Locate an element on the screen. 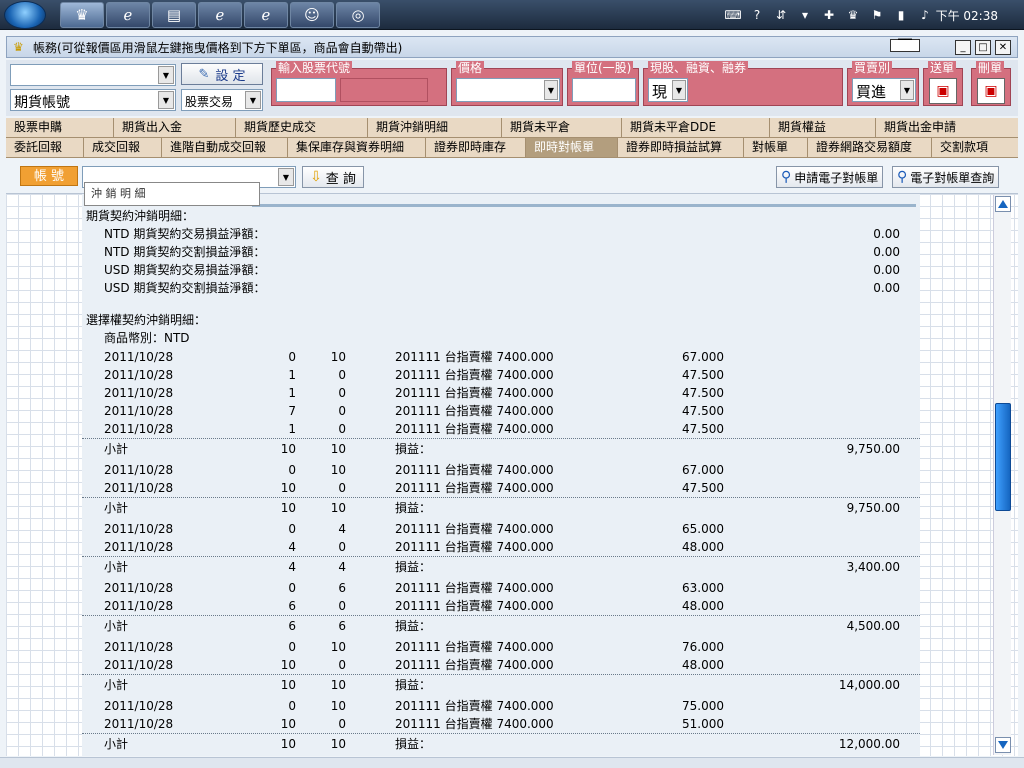 The height and width of the screenshot is (768, 1024). app-tray-icon: ✚ is located at coordinates (829, 15).